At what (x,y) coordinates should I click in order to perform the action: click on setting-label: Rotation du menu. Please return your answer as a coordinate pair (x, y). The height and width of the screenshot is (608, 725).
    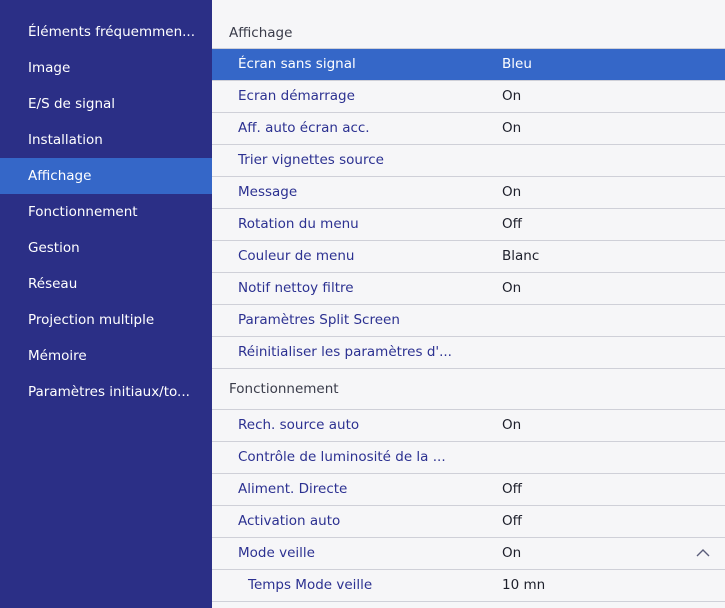
    Looking at the image, I should click on (298, 224).